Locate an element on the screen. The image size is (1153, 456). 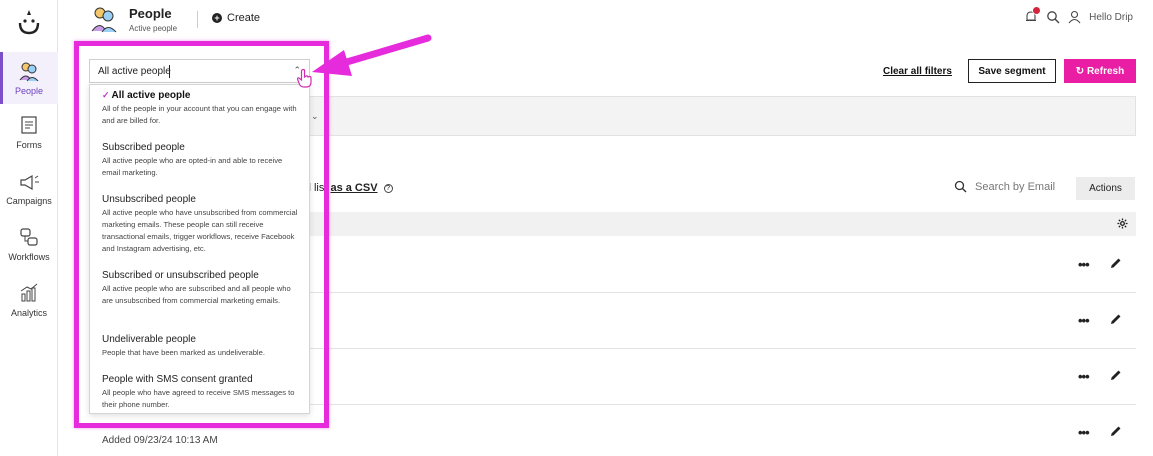
email-search is located at coordinates (1019, 186).